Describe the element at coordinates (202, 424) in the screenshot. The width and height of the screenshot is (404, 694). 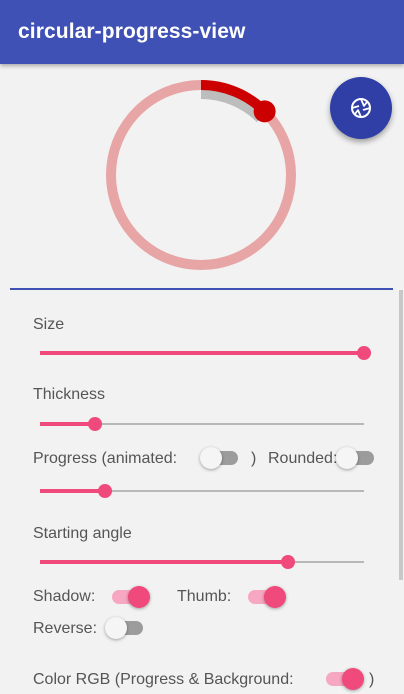
I see `thickness-slider` at that location.